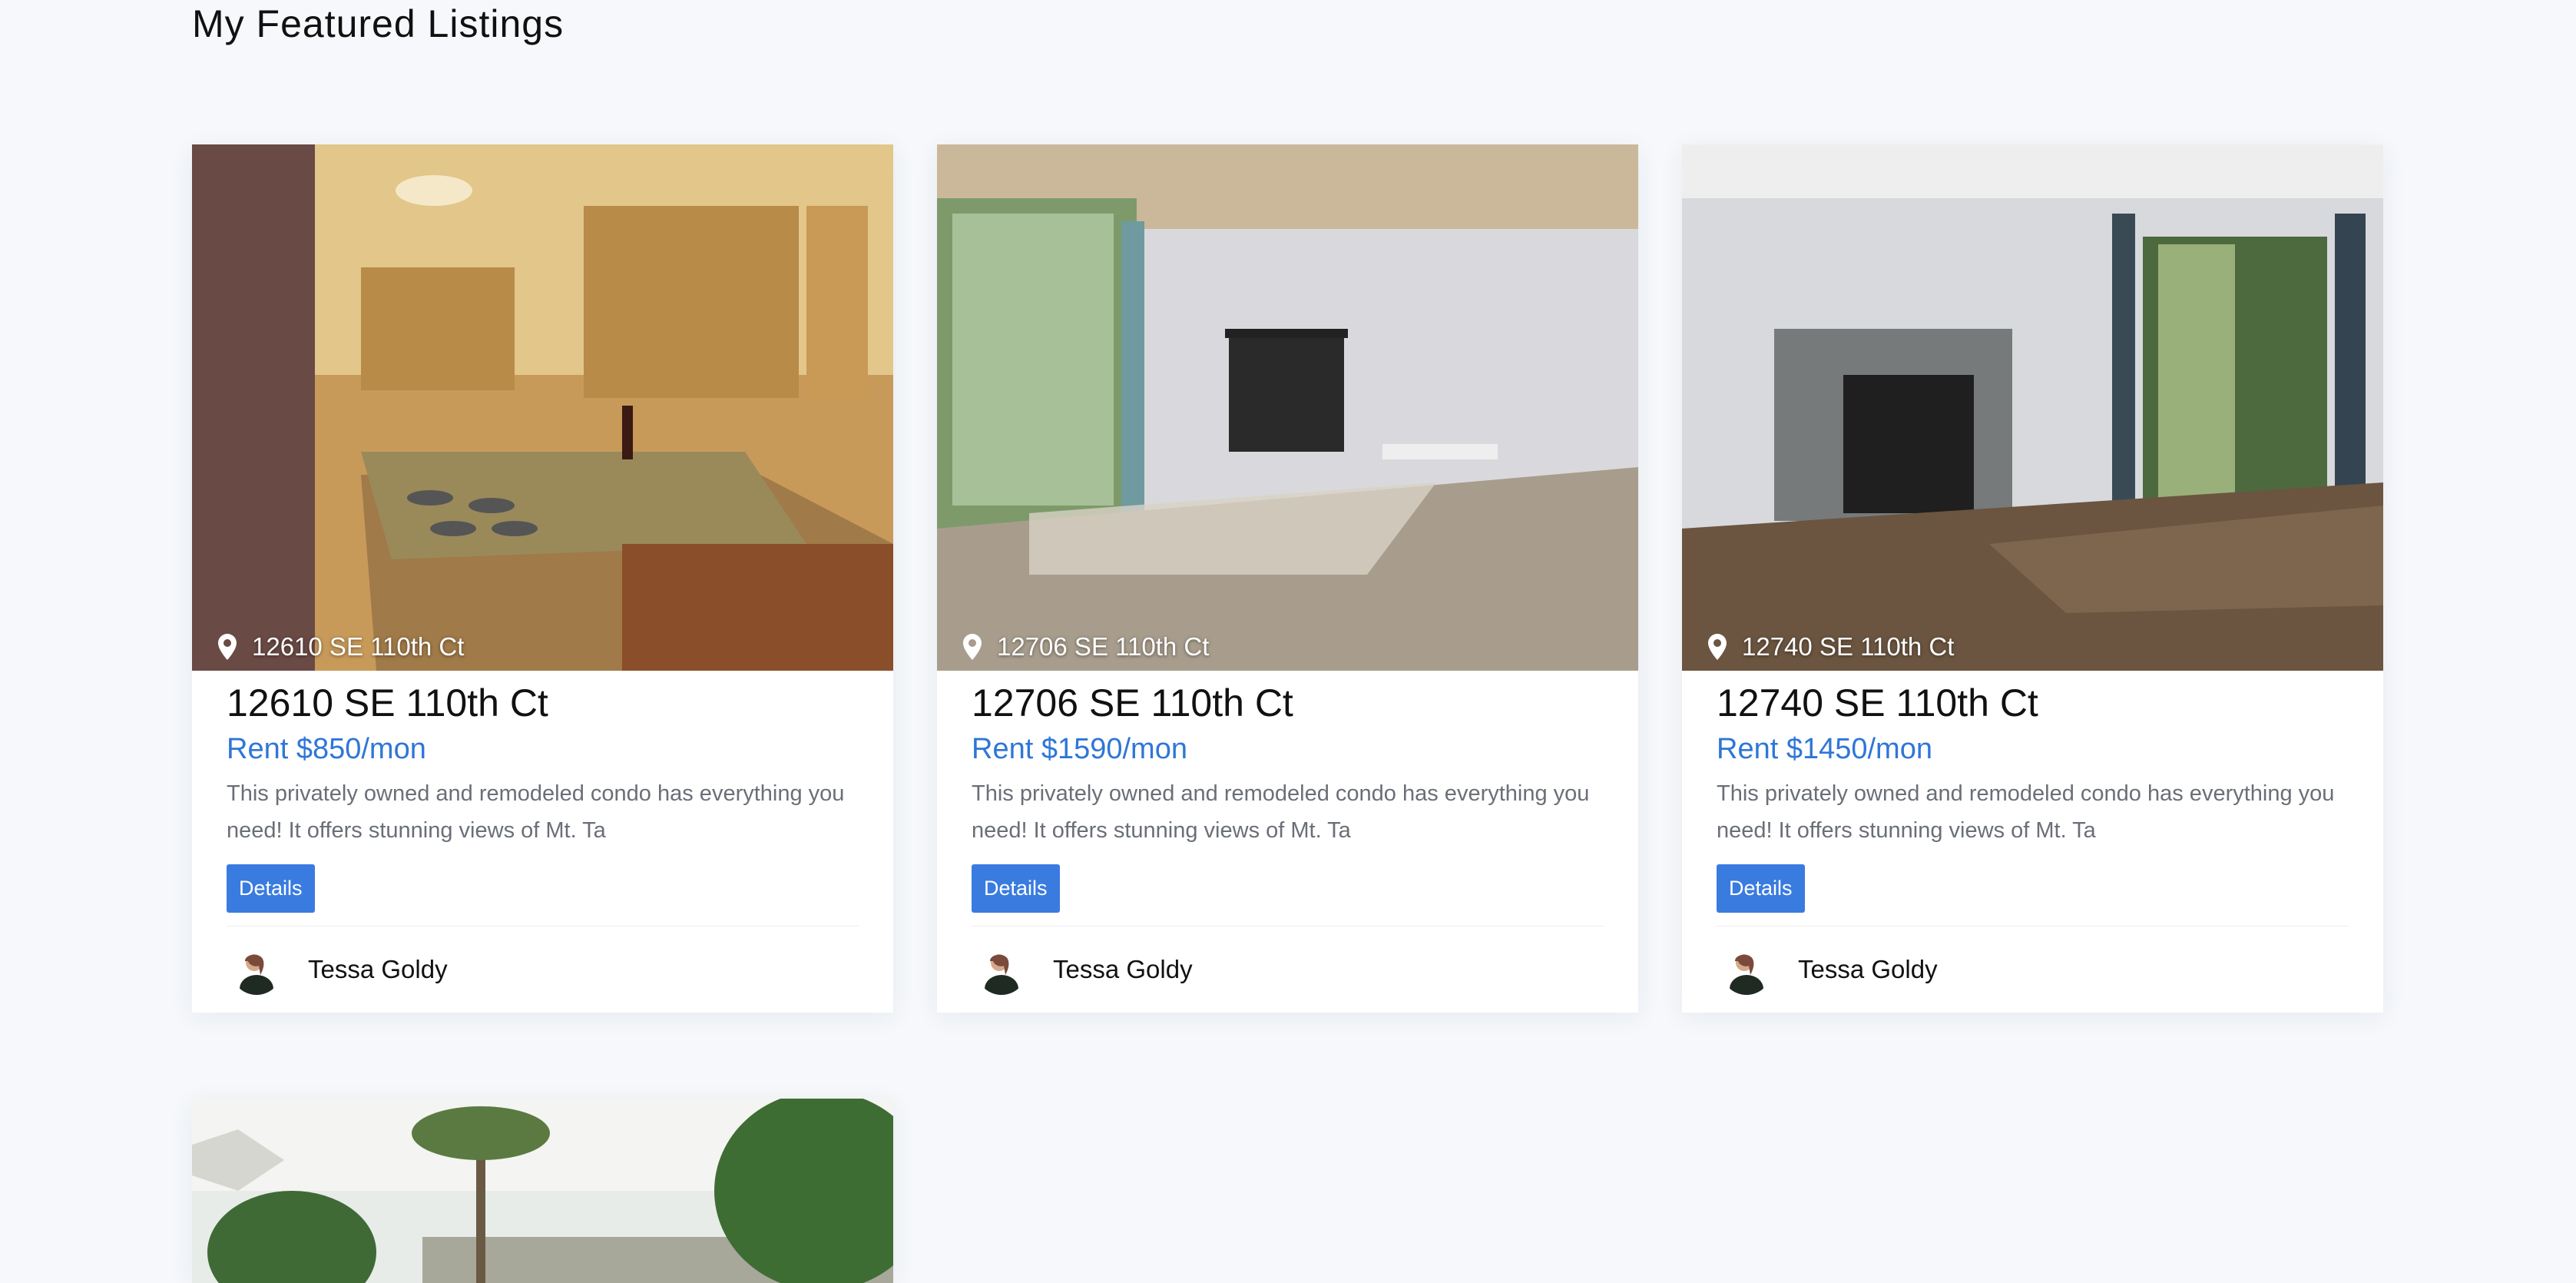 The width and height of the screenshot is (2576, 1283). What do you see at coordinates (358, 646) in the screenshot?
I see `photo-caption-text: 12610 SE 110th Ct` at bounding box center [358, 646].